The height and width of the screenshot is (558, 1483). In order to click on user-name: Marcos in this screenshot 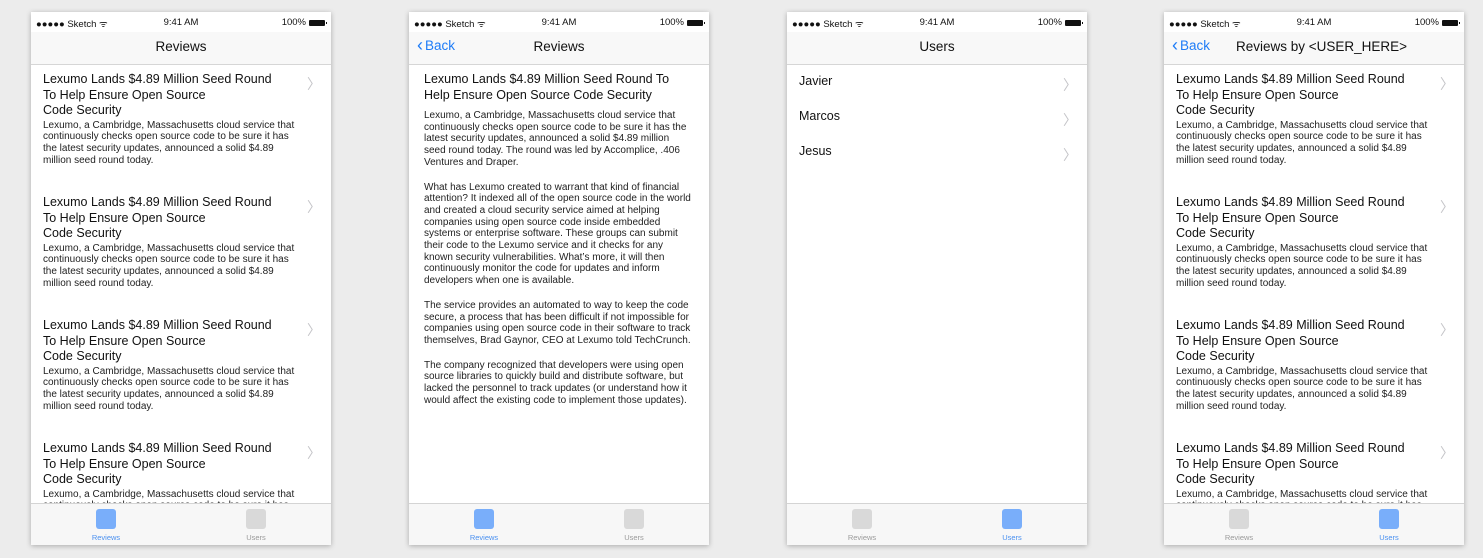, I will do `click(819, 116)`.